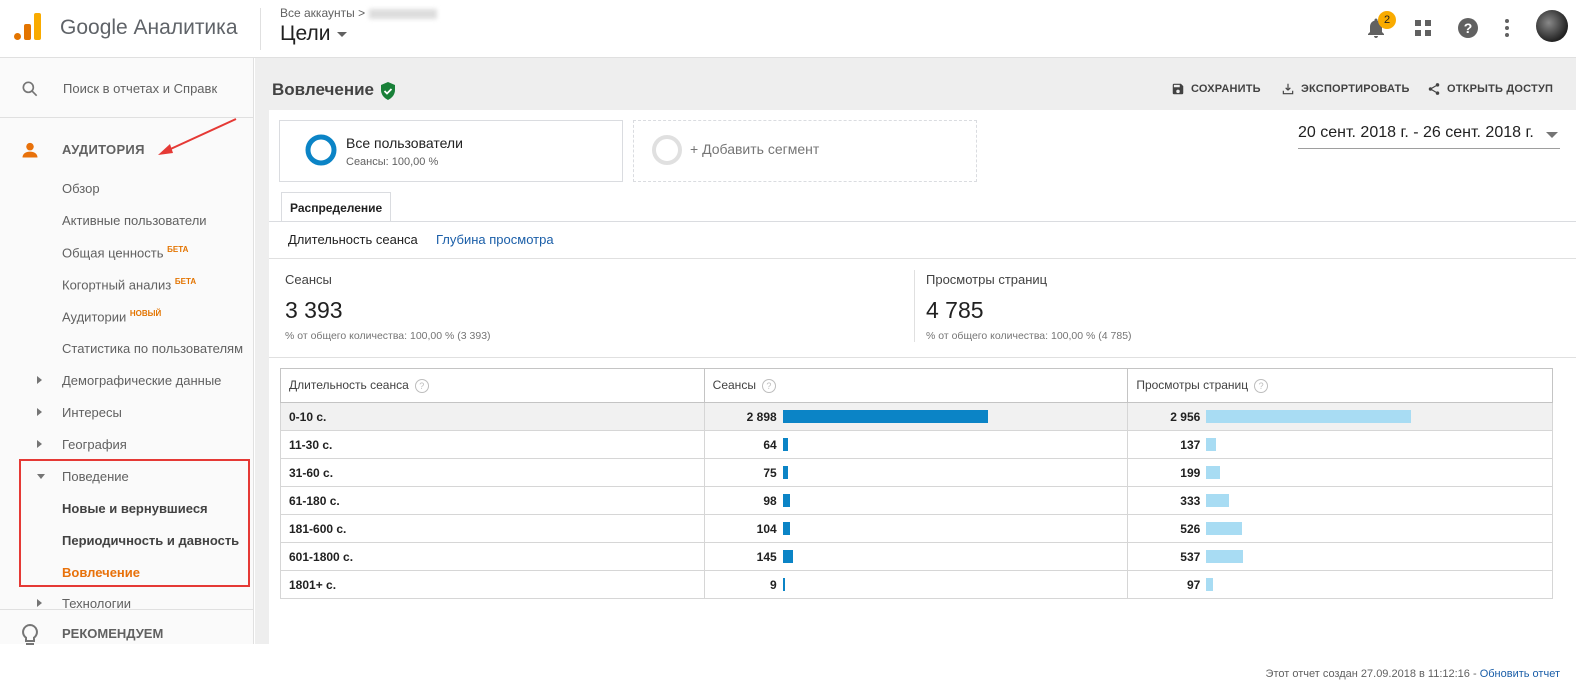  Describe the element at coordinates (761, 417) in the screenshot. I see `cell-value: 2 898` at that location.